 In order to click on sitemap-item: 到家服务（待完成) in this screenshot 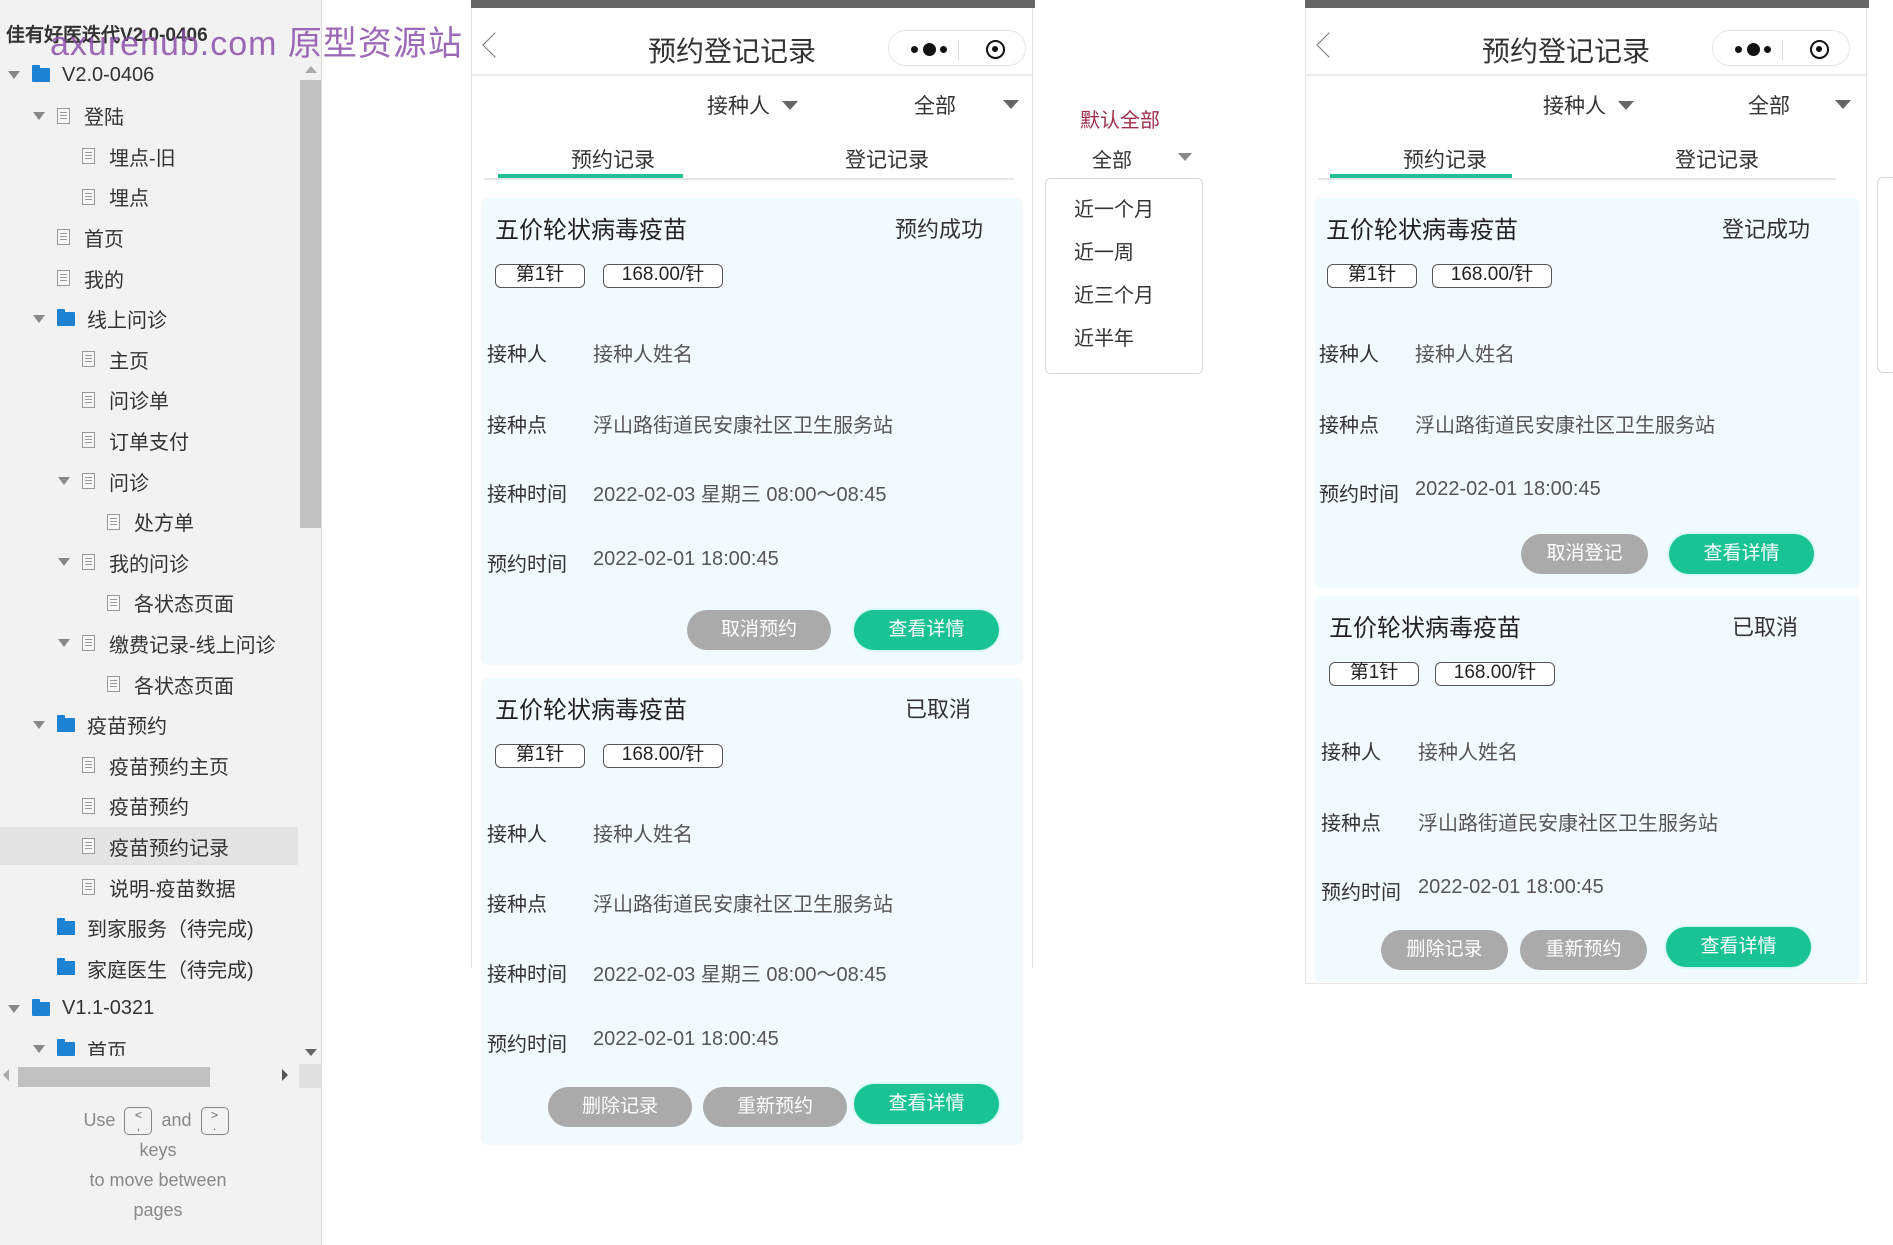, I will do `click(149, 928)`.